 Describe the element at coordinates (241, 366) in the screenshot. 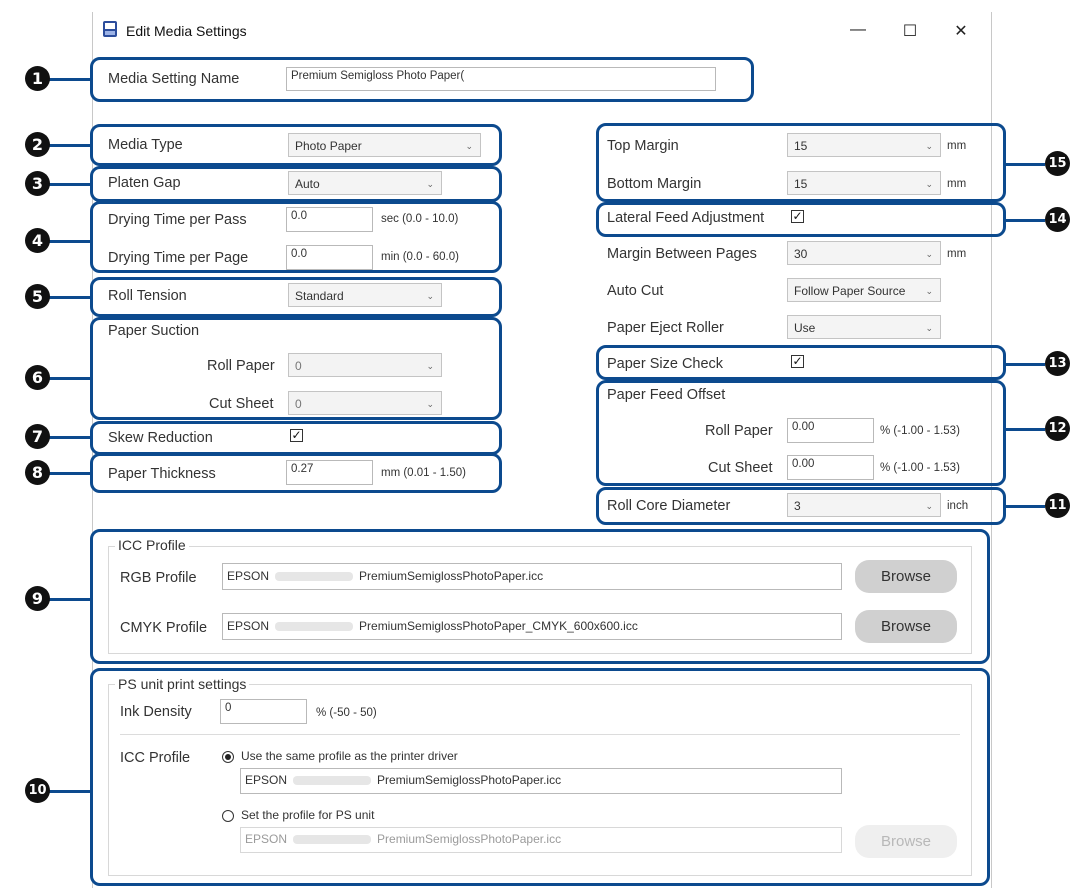

I see `suction-roll-label: Roll Paper` at that location.